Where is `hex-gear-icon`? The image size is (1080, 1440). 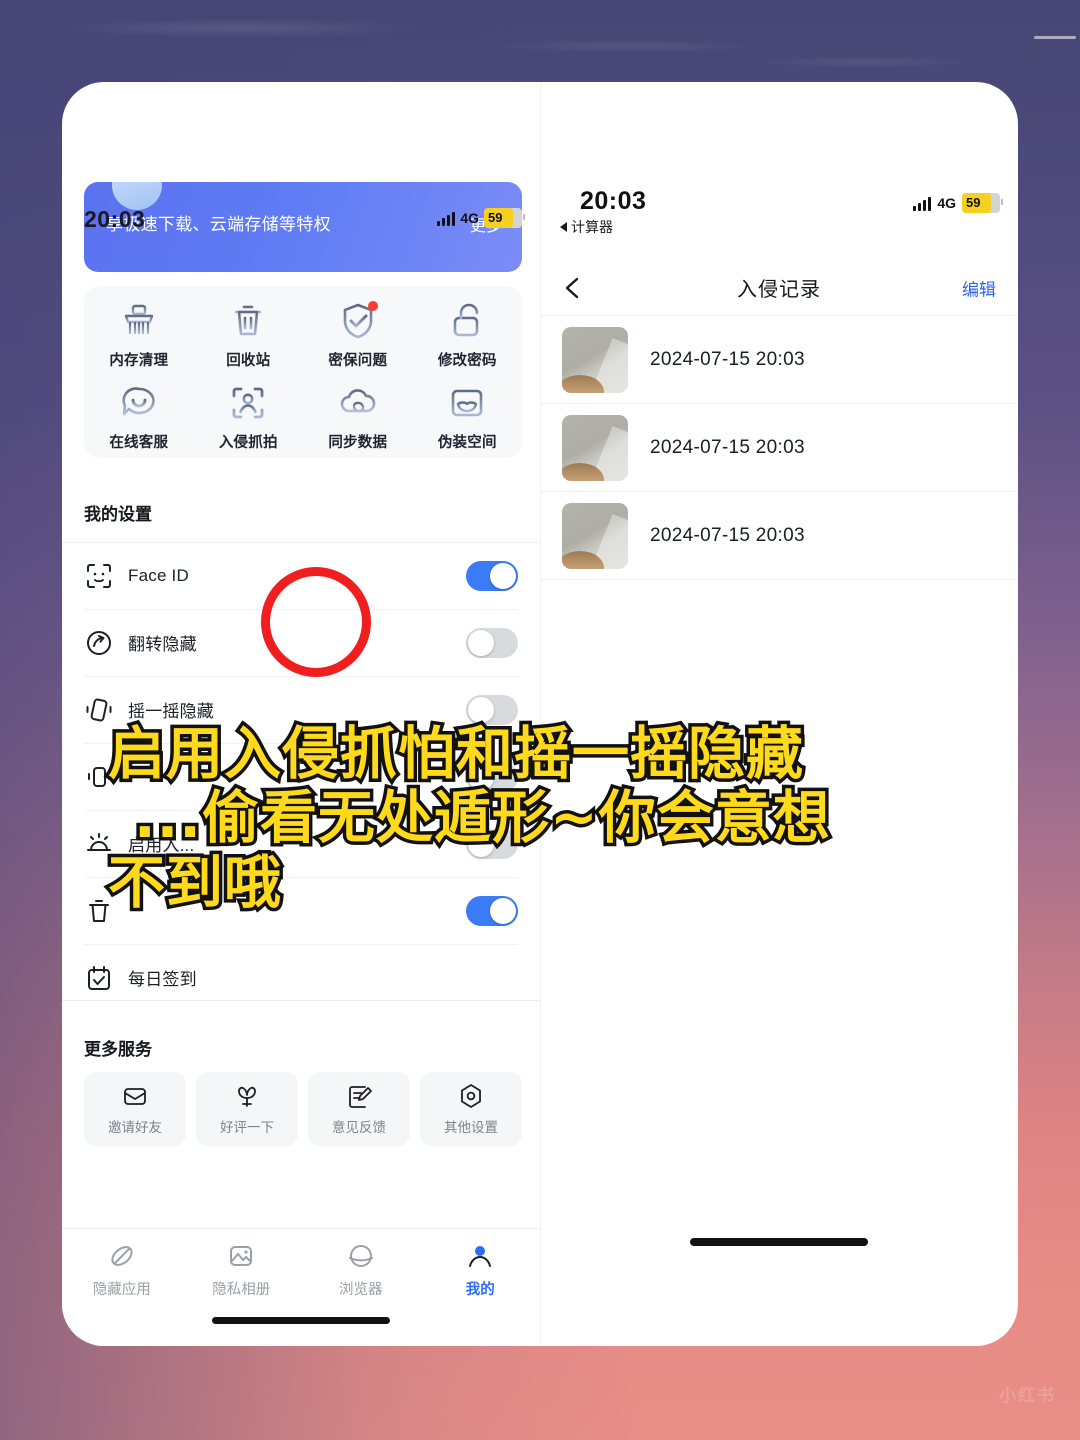 hex-gear-icon is located at coordinates (471, 1096).